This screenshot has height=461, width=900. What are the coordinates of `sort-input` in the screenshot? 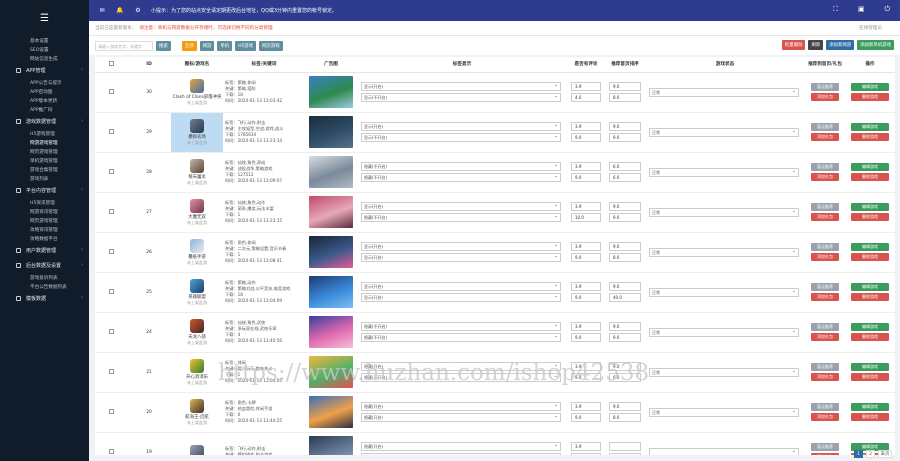 It's located at (625, 454).